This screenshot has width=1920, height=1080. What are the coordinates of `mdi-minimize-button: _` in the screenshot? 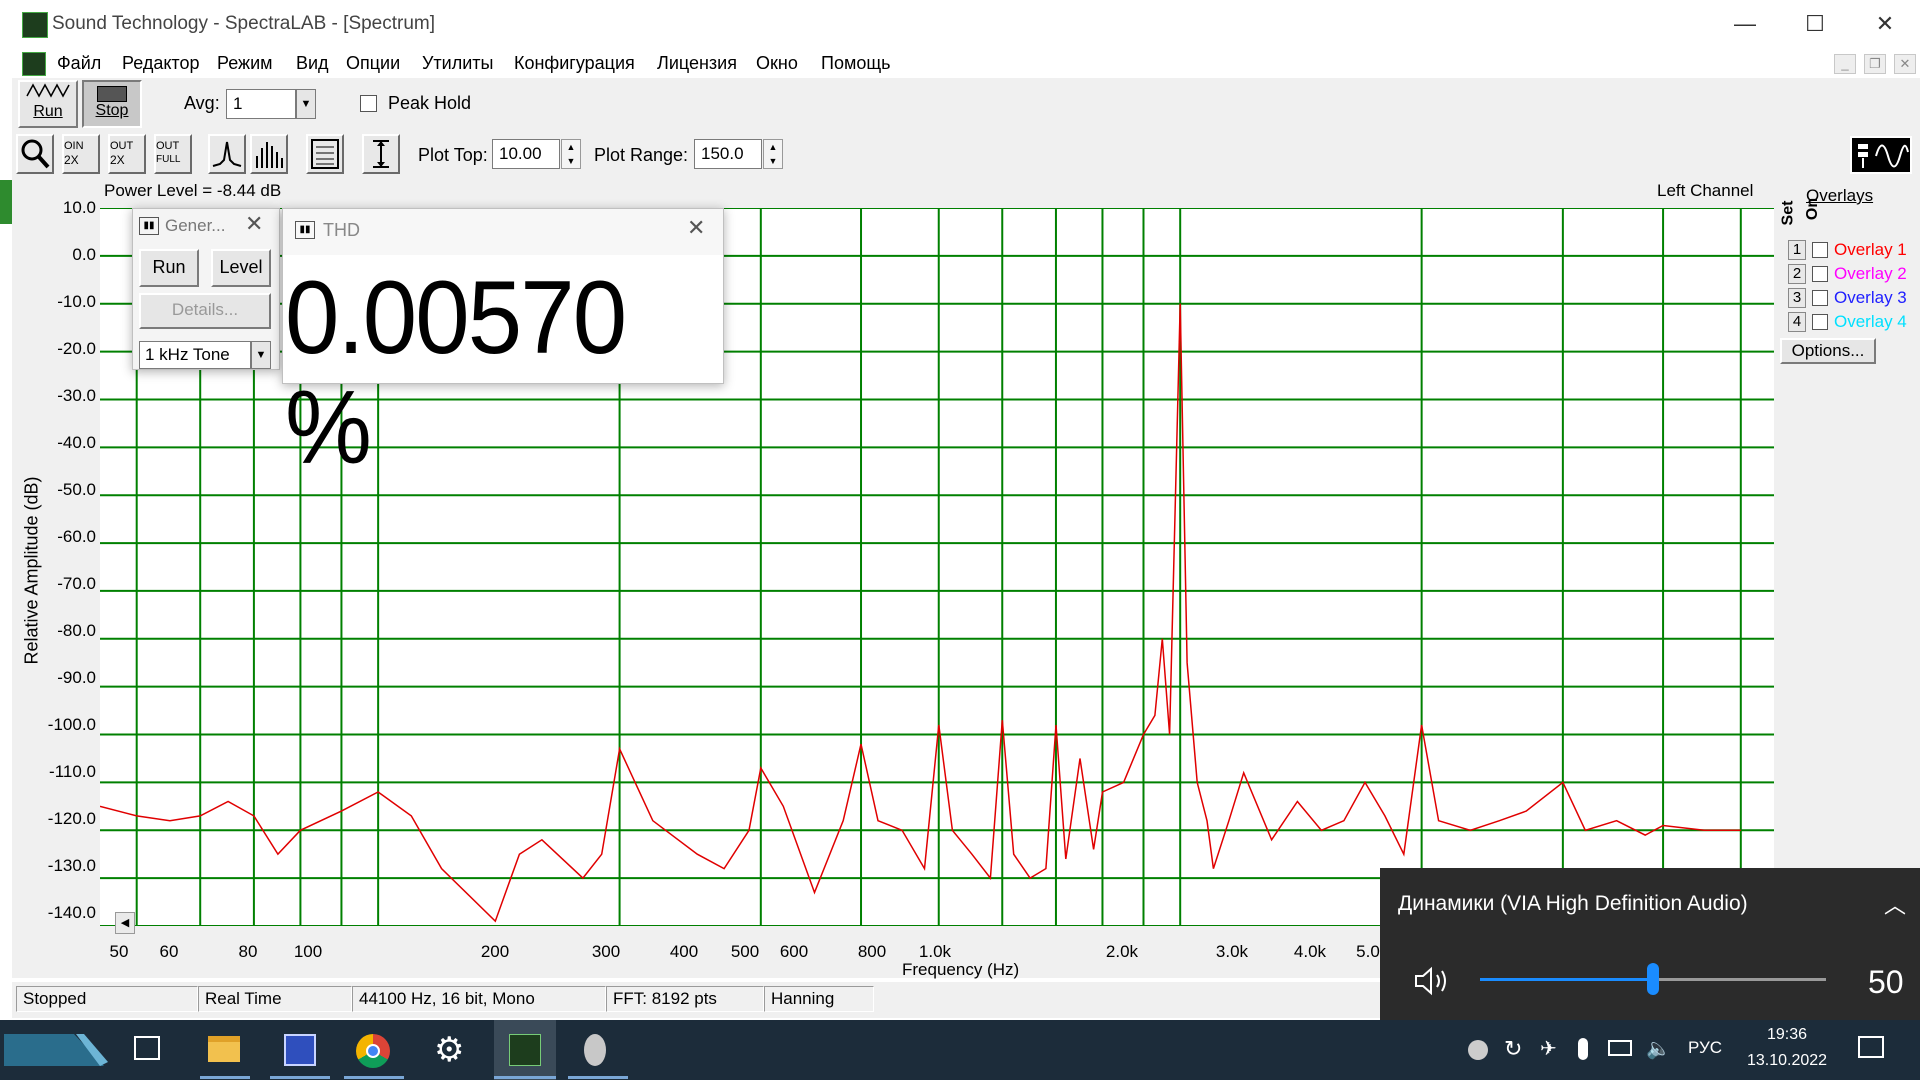 It's located at (1845, 64).